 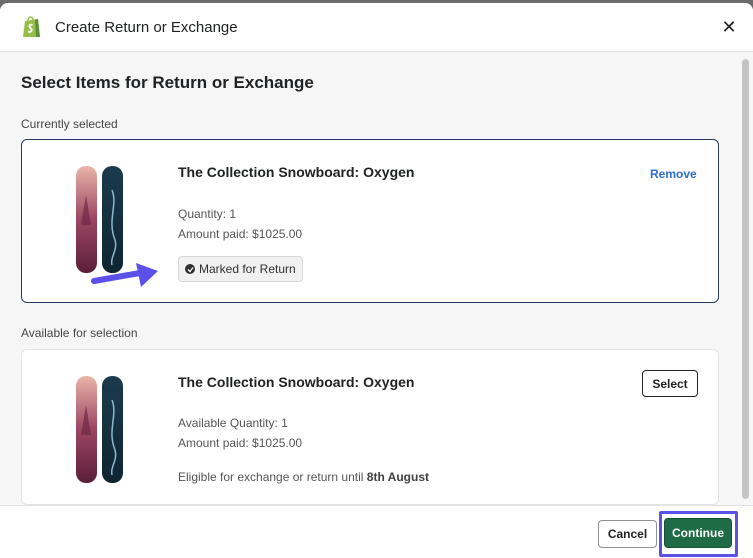 I want to click on modal-header: Create Return or Exchange ✕, so click(x=376, y=27).